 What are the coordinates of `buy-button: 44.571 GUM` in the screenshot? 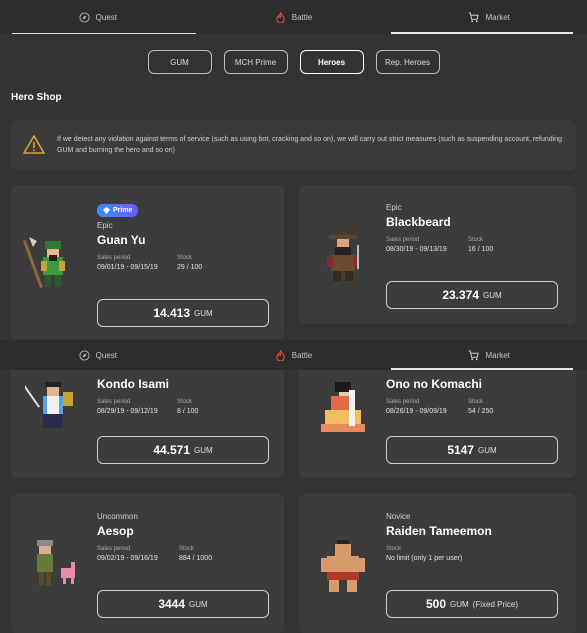 It's located at (183, 450).